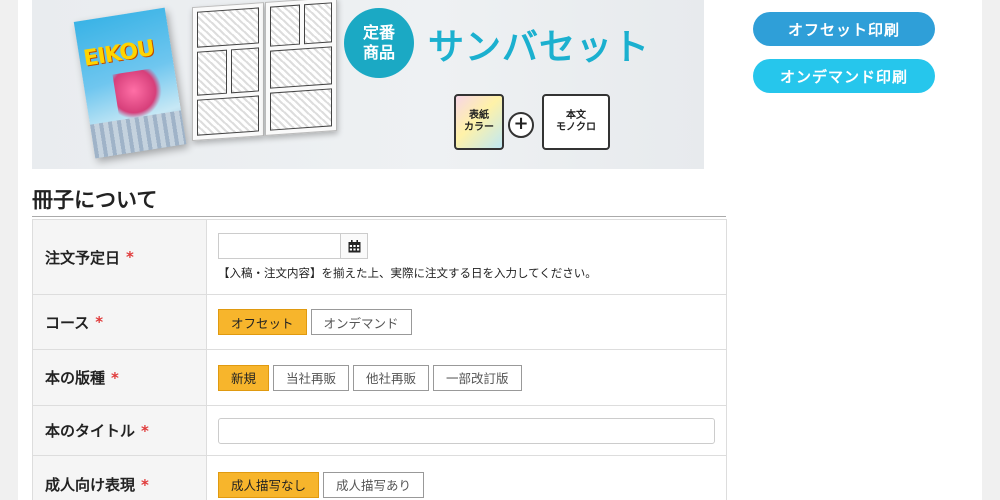 This screenshot has width=1000, height=500. I want to click on book-cover-image: EIKOU, so click(130, 83).